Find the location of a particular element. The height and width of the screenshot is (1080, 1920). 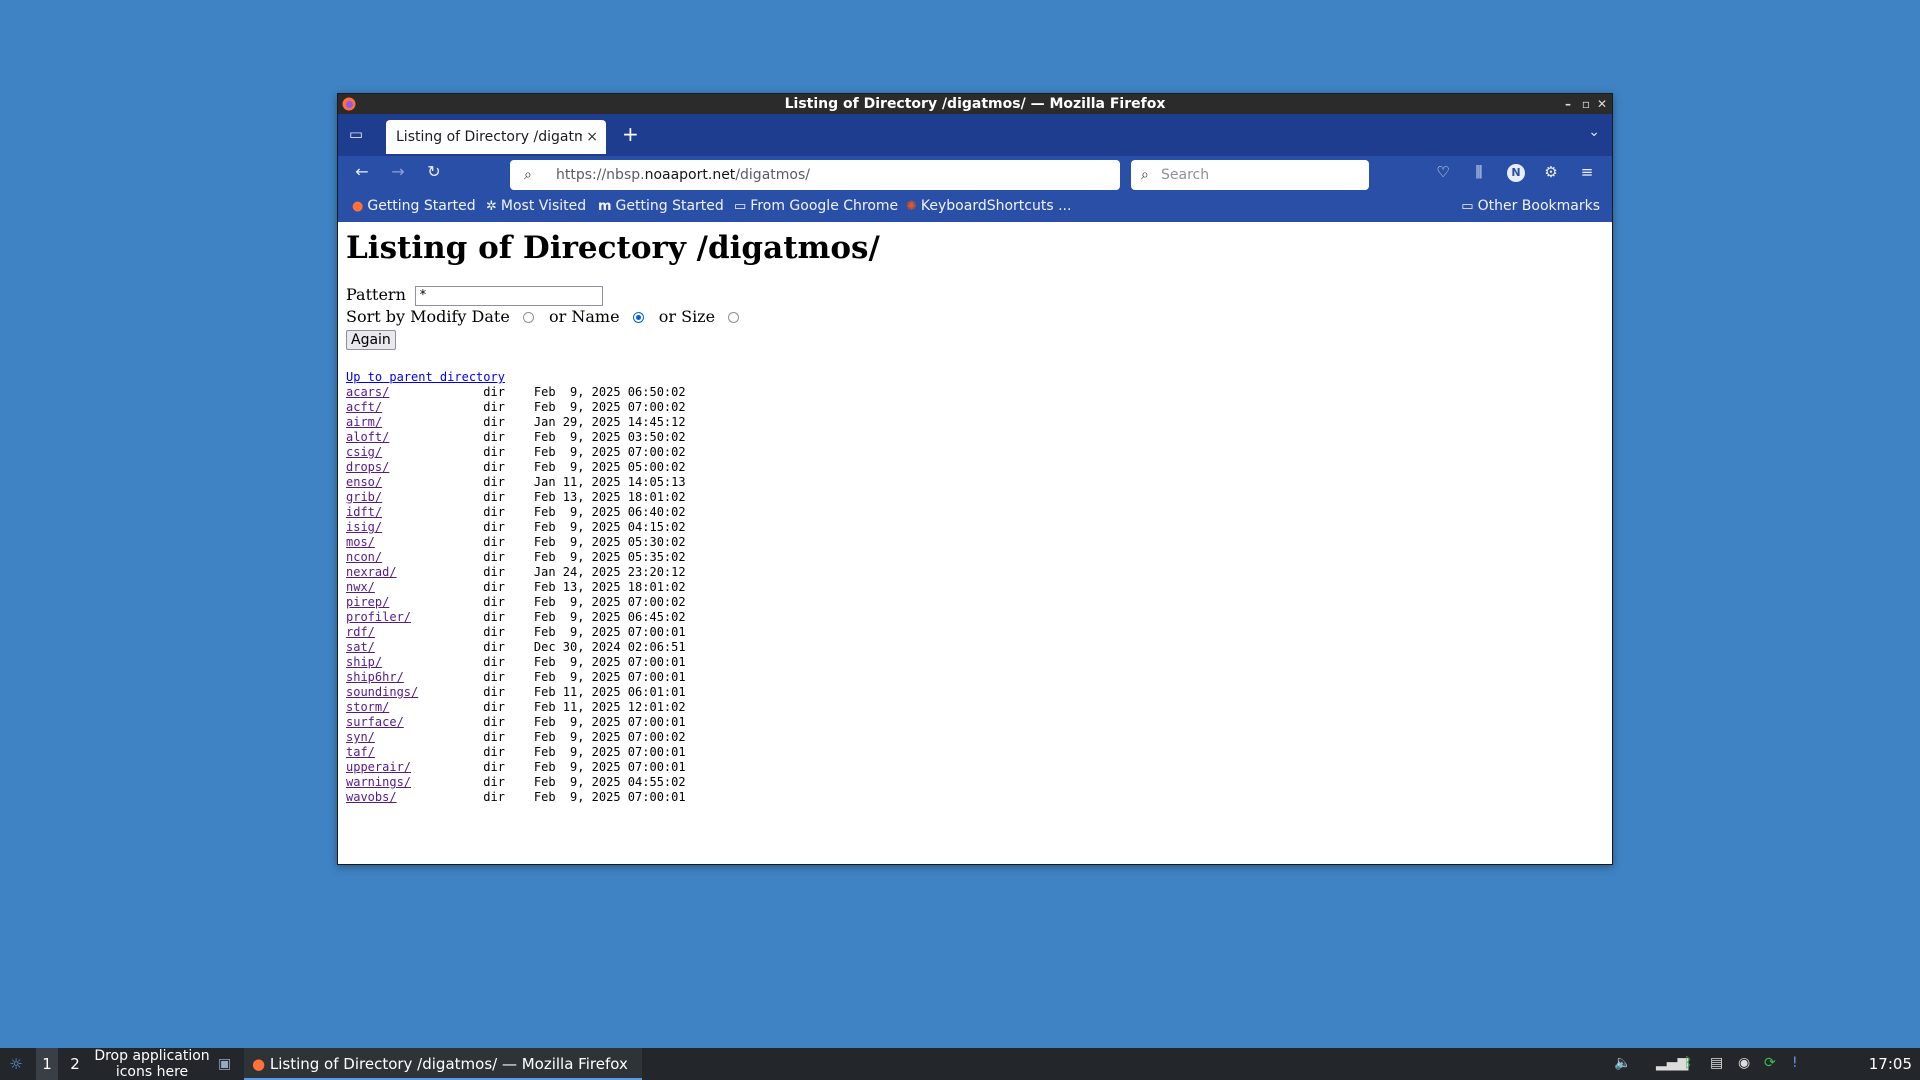

show-desktop-icon: ▣ is located at coordinates (224, 1064).